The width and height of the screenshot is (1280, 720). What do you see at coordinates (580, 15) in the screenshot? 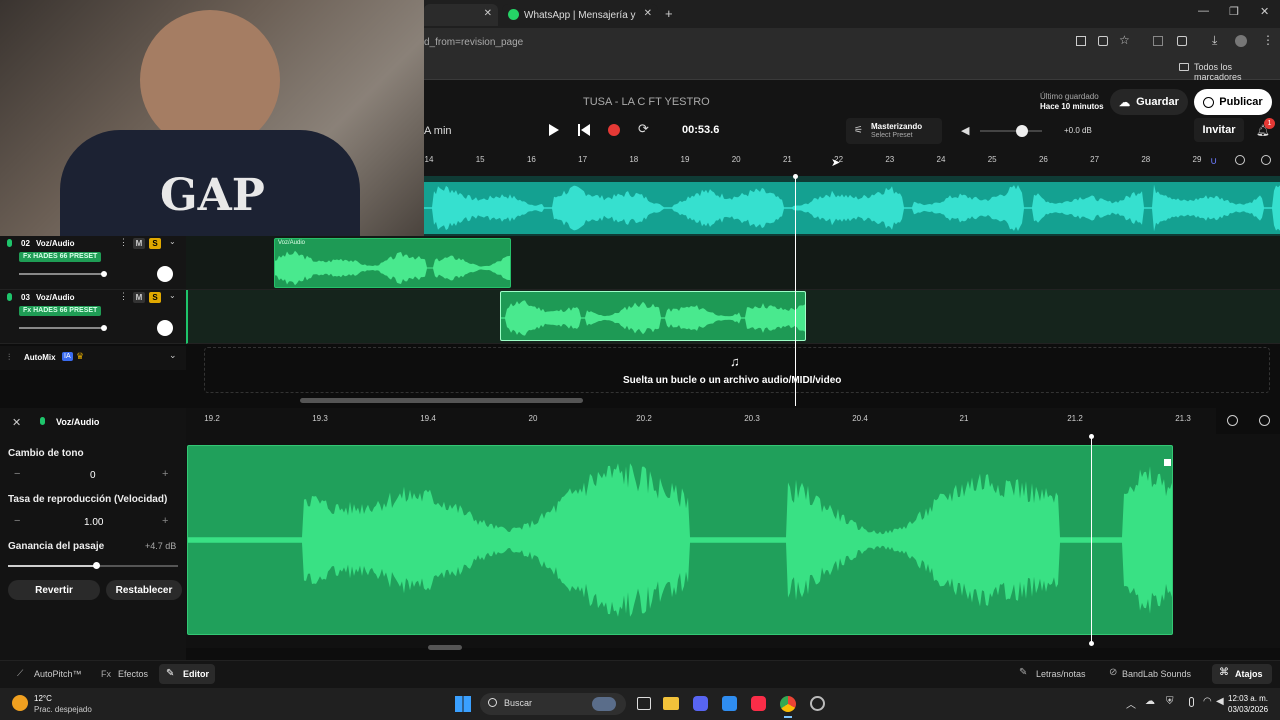
I see `browser-tab-whatsapp: WhatsApp | Mensajería y llama ✕` at bounding box center [580, 15].